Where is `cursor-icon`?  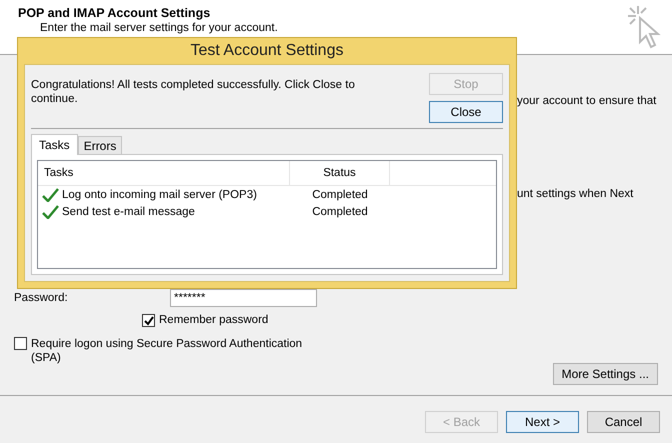 cursor-icon is located at coordinates (644, 27).